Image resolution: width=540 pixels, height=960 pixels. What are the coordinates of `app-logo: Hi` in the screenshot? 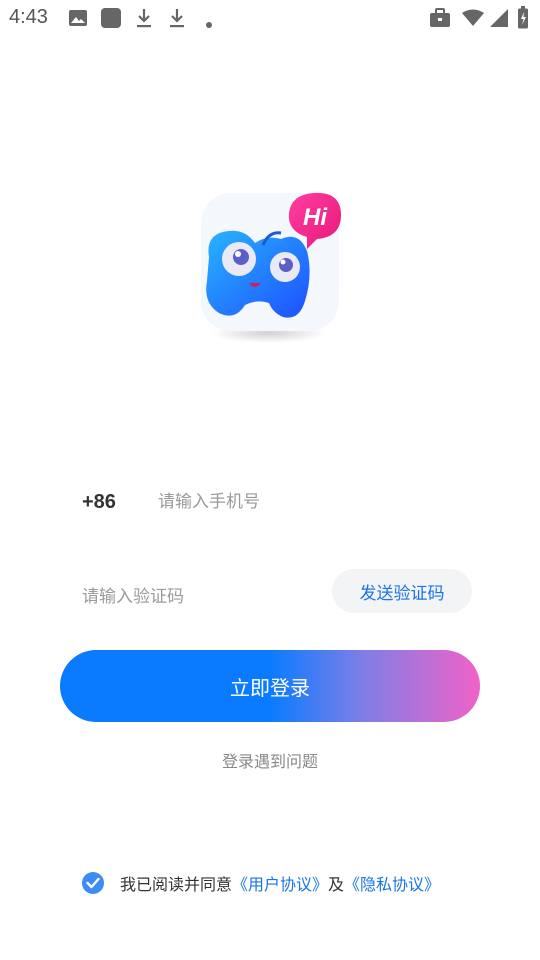 It's located at (270, 265).